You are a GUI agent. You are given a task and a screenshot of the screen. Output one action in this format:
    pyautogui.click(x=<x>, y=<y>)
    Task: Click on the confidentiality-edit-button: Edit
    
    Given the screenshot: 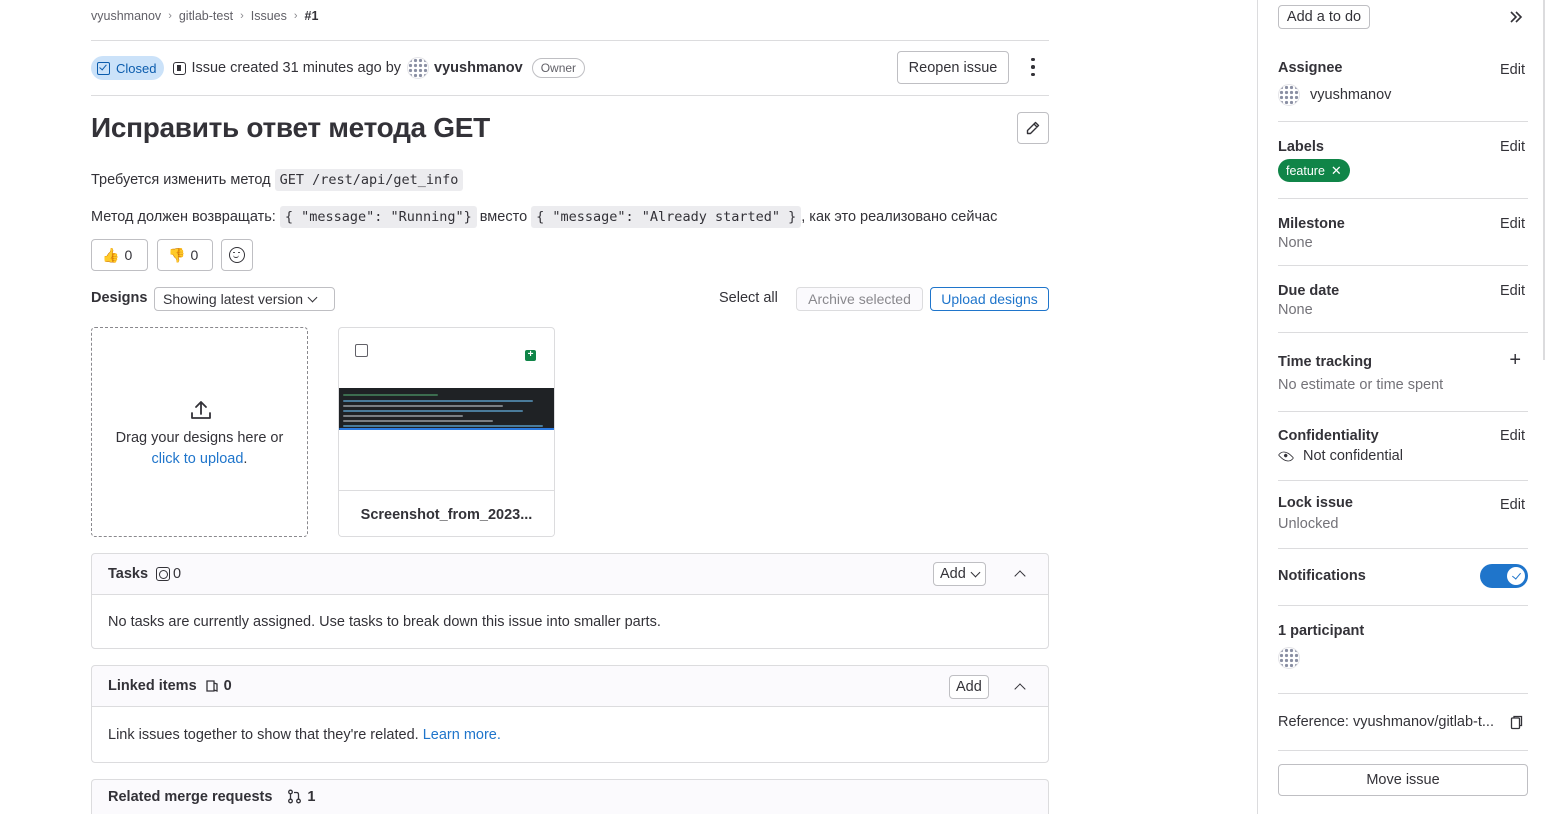 What is the action you would take?
    pyautogui.click(x=1512, y=436)
    